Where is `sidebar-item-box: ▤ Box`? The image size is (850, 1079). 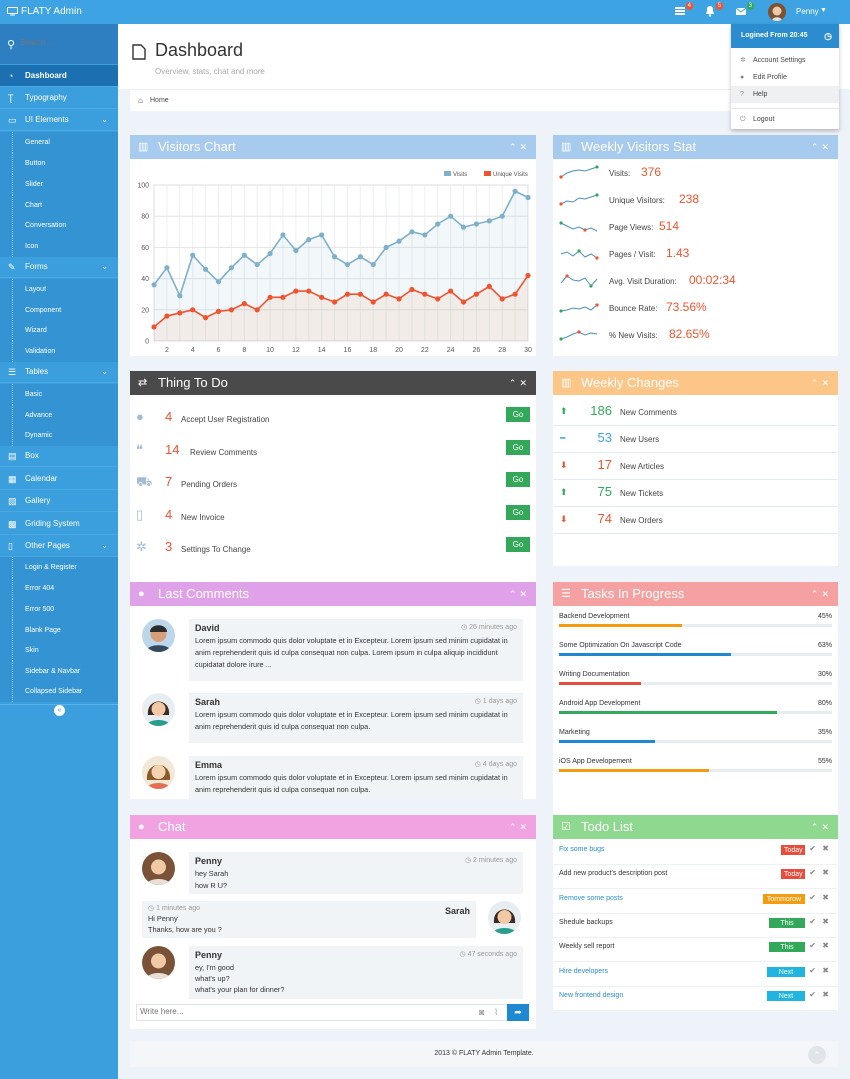
sidebar-item-box: ▤ Box is located at coordinates (59, 456).